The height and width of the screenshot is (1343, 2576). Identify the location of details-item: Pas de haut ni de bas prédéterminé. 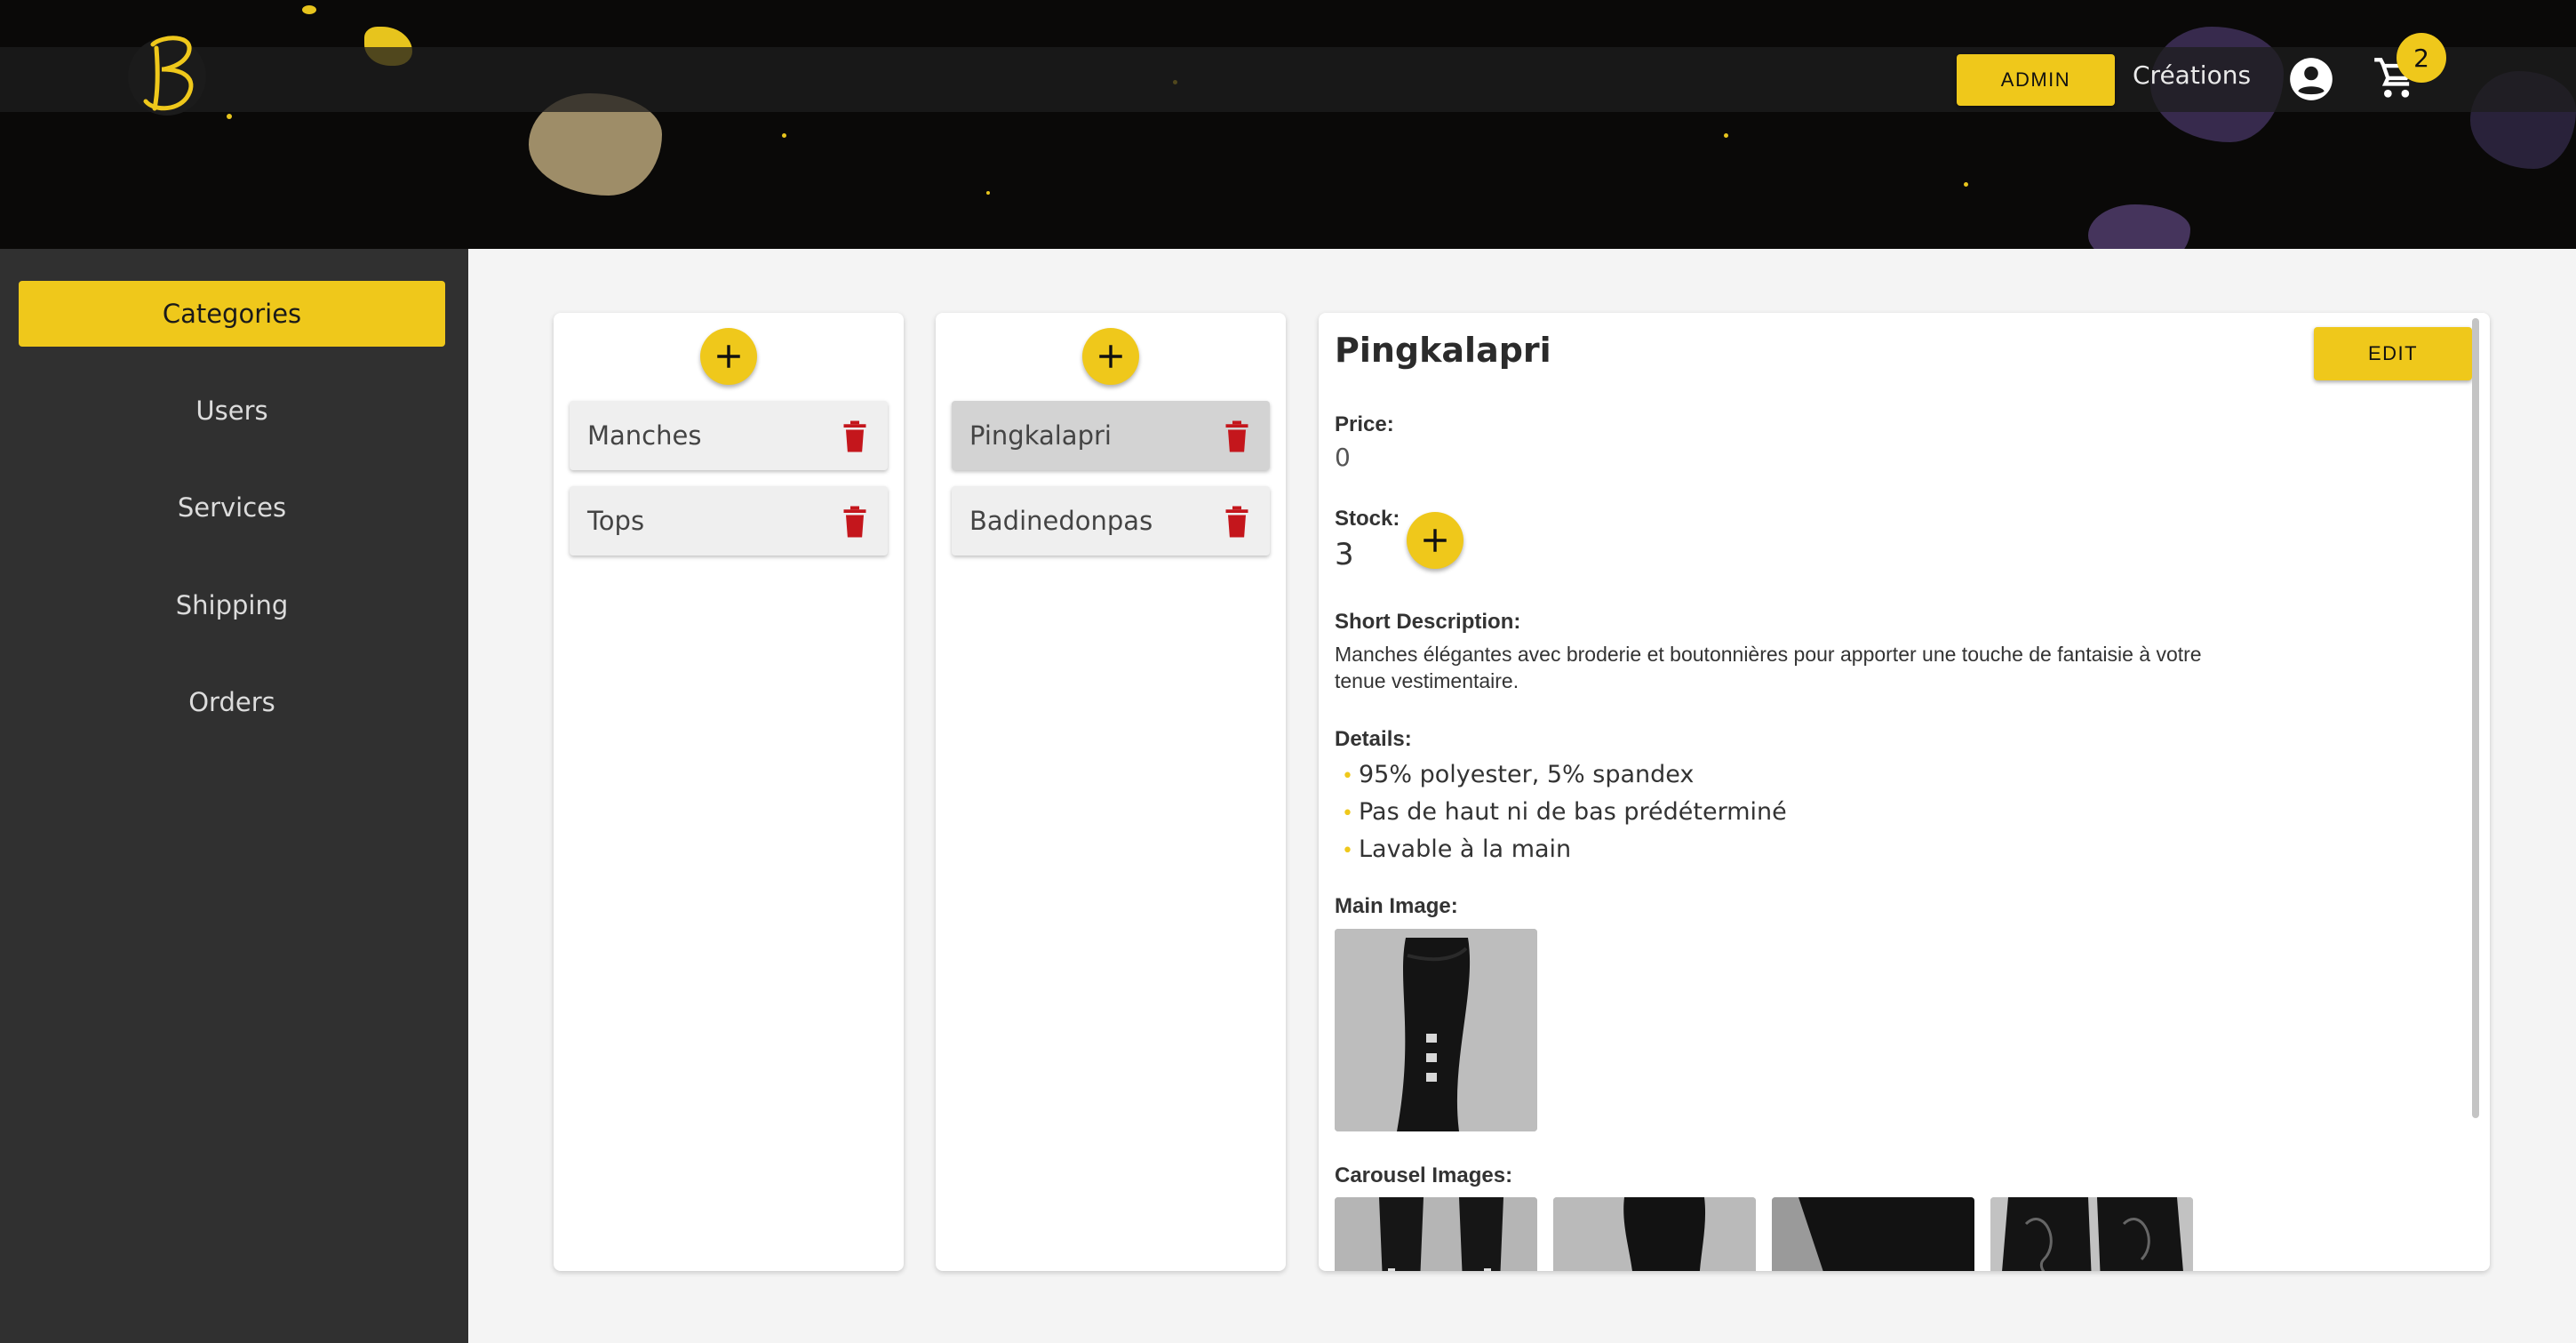
(1565, 813).